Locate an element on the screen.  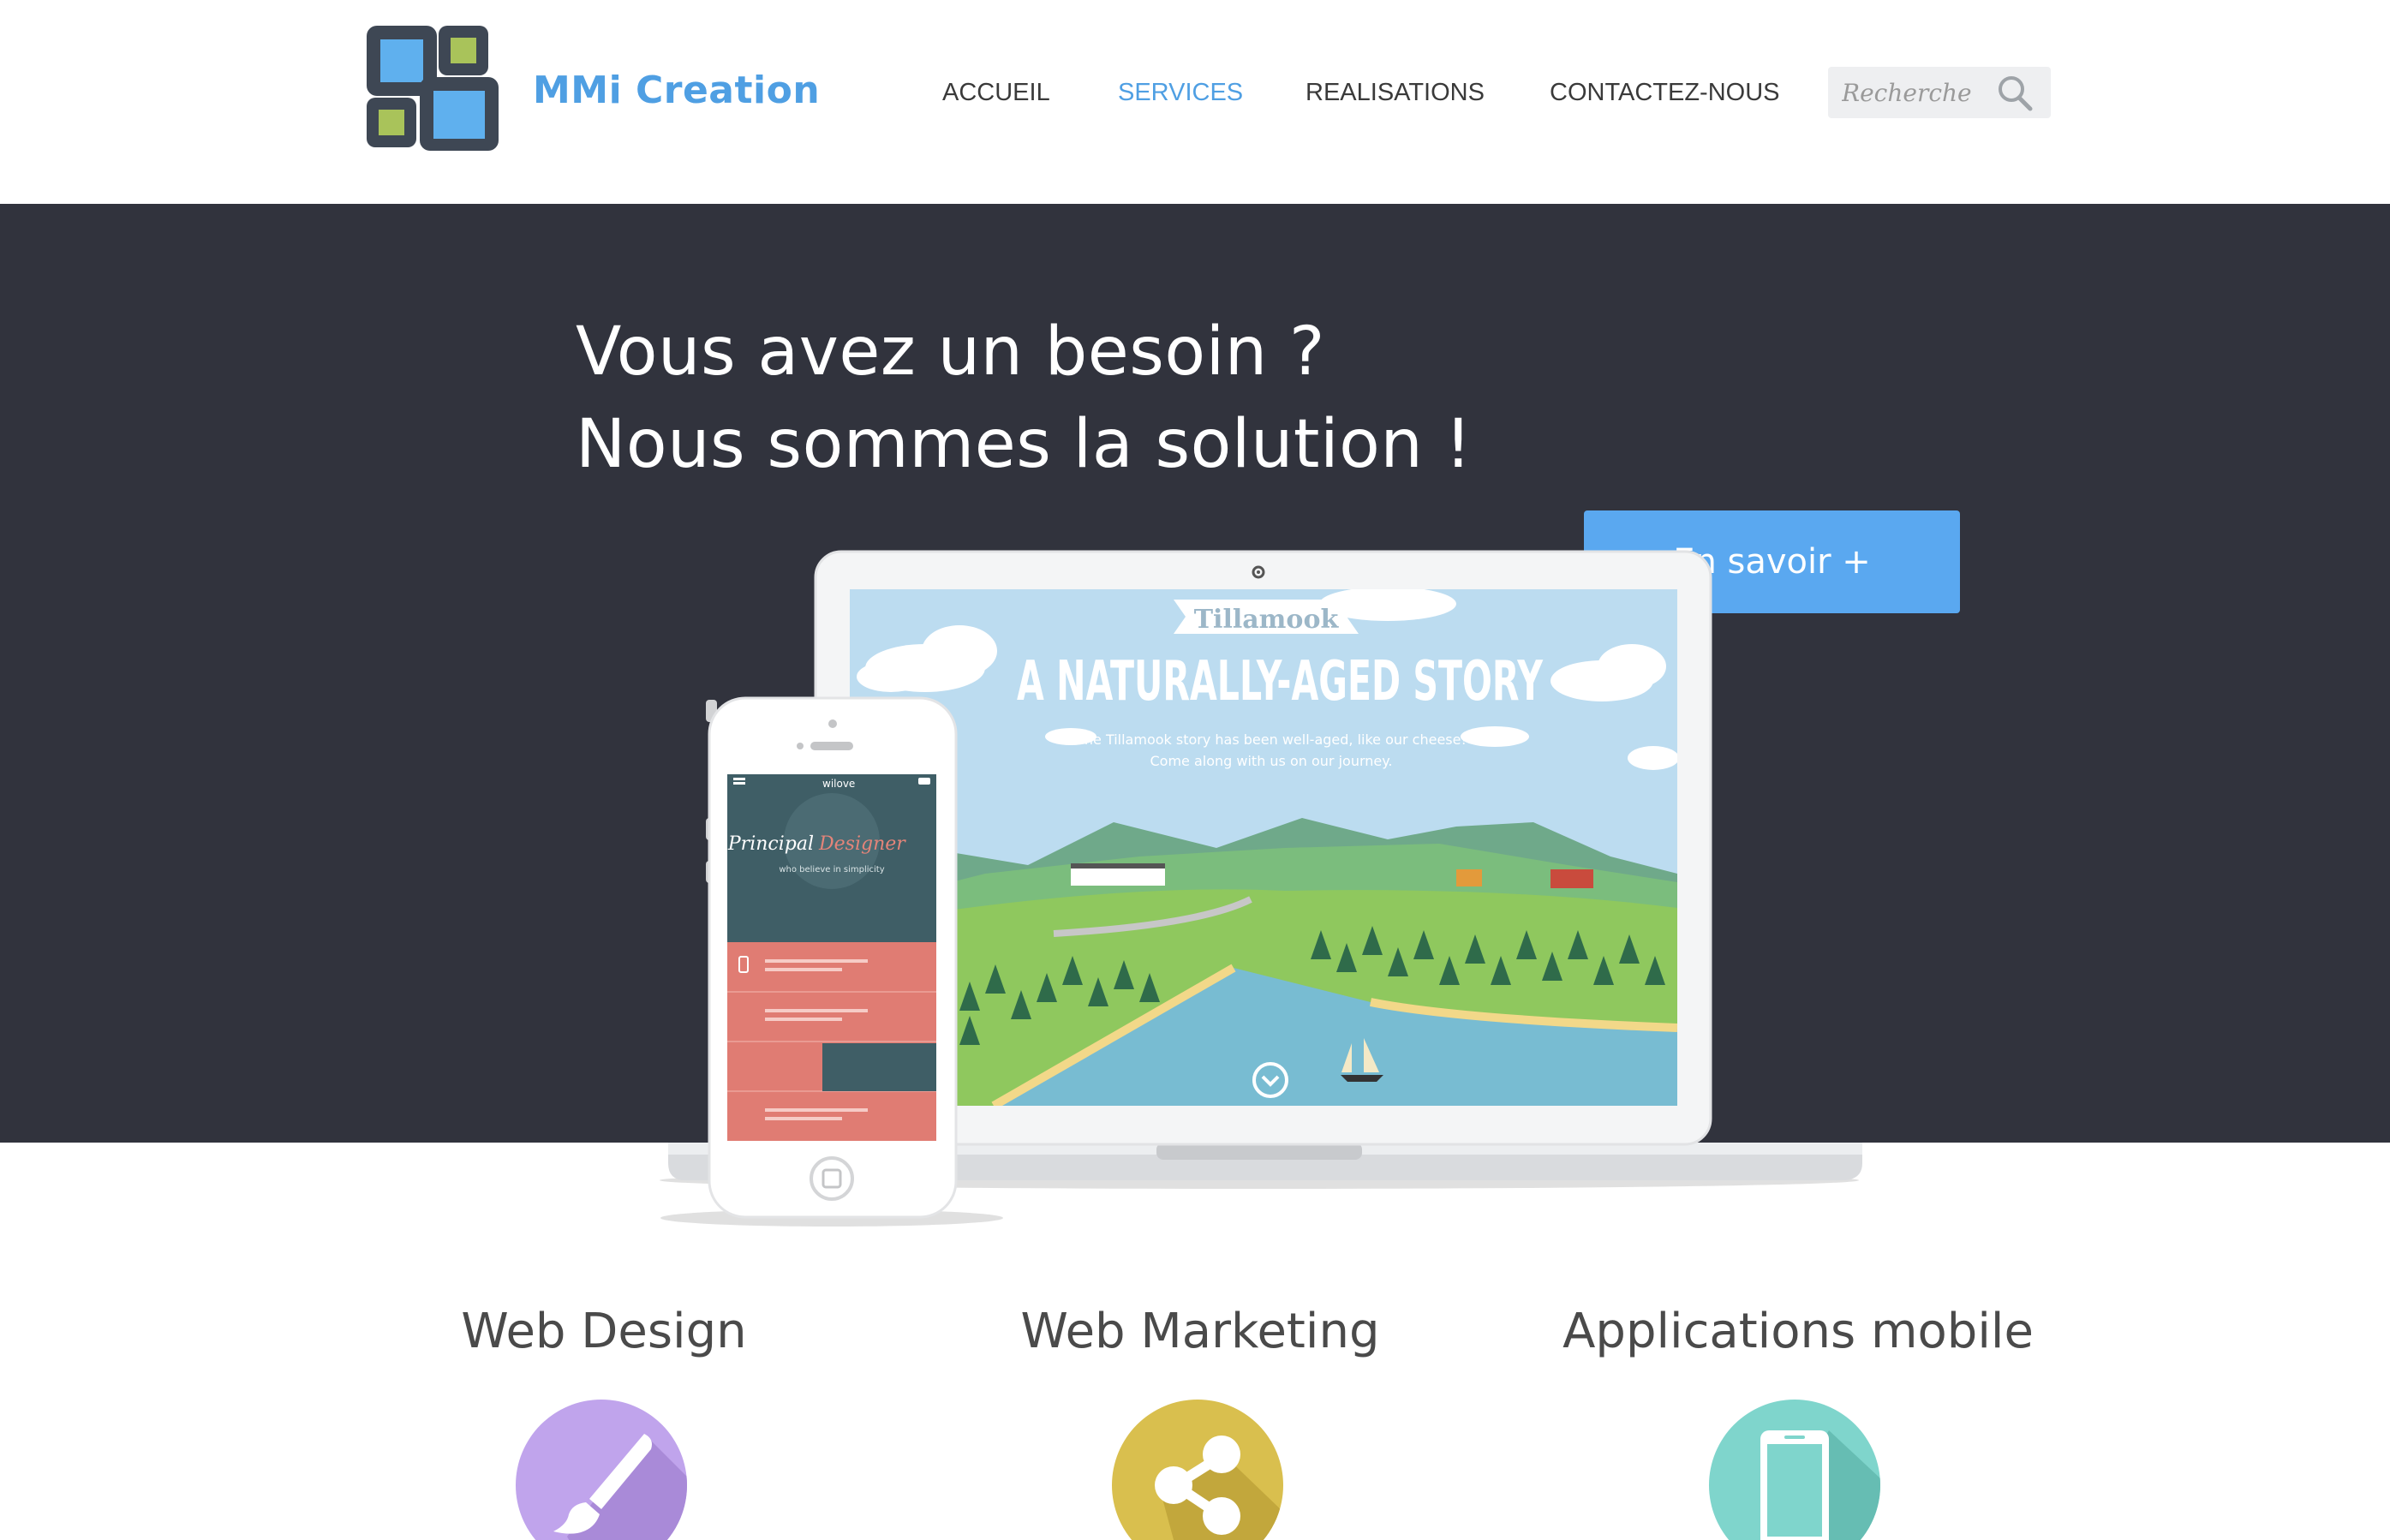
hero-headline-line2: Nous sommes la solution ! is located at coordinates (1024, 444).